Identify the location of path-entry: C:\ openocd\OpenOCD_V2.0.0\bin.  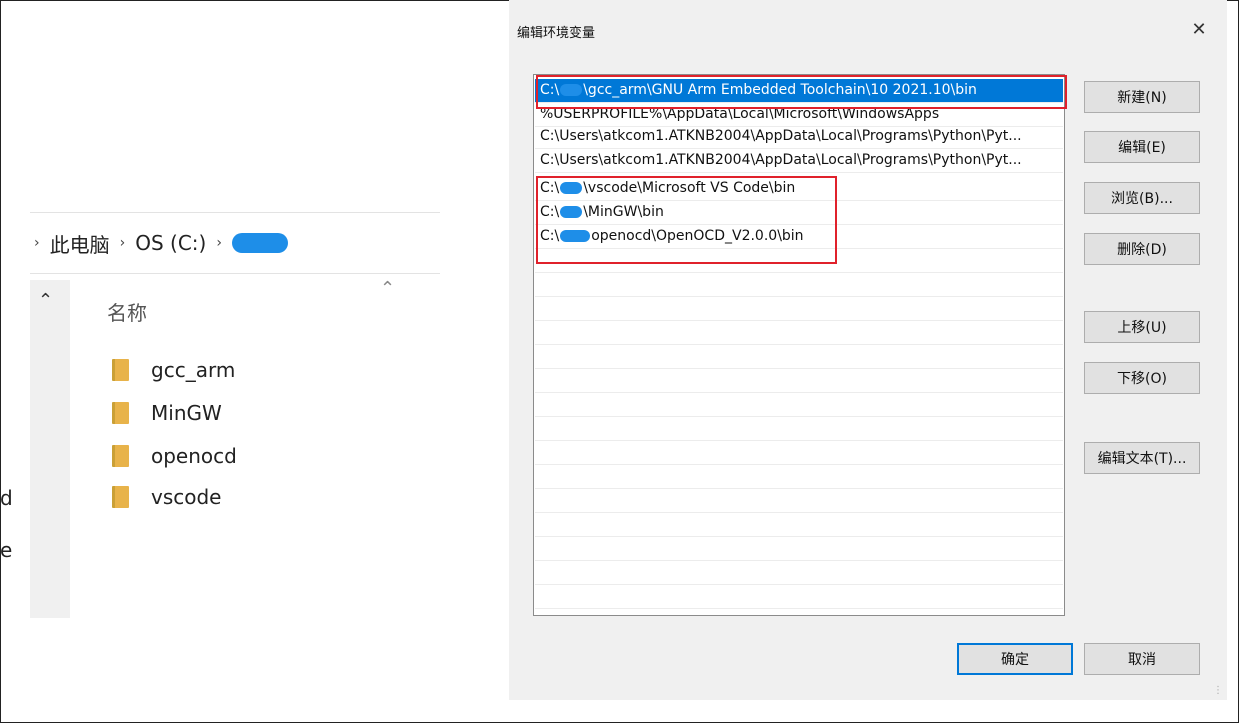
(799, 237).